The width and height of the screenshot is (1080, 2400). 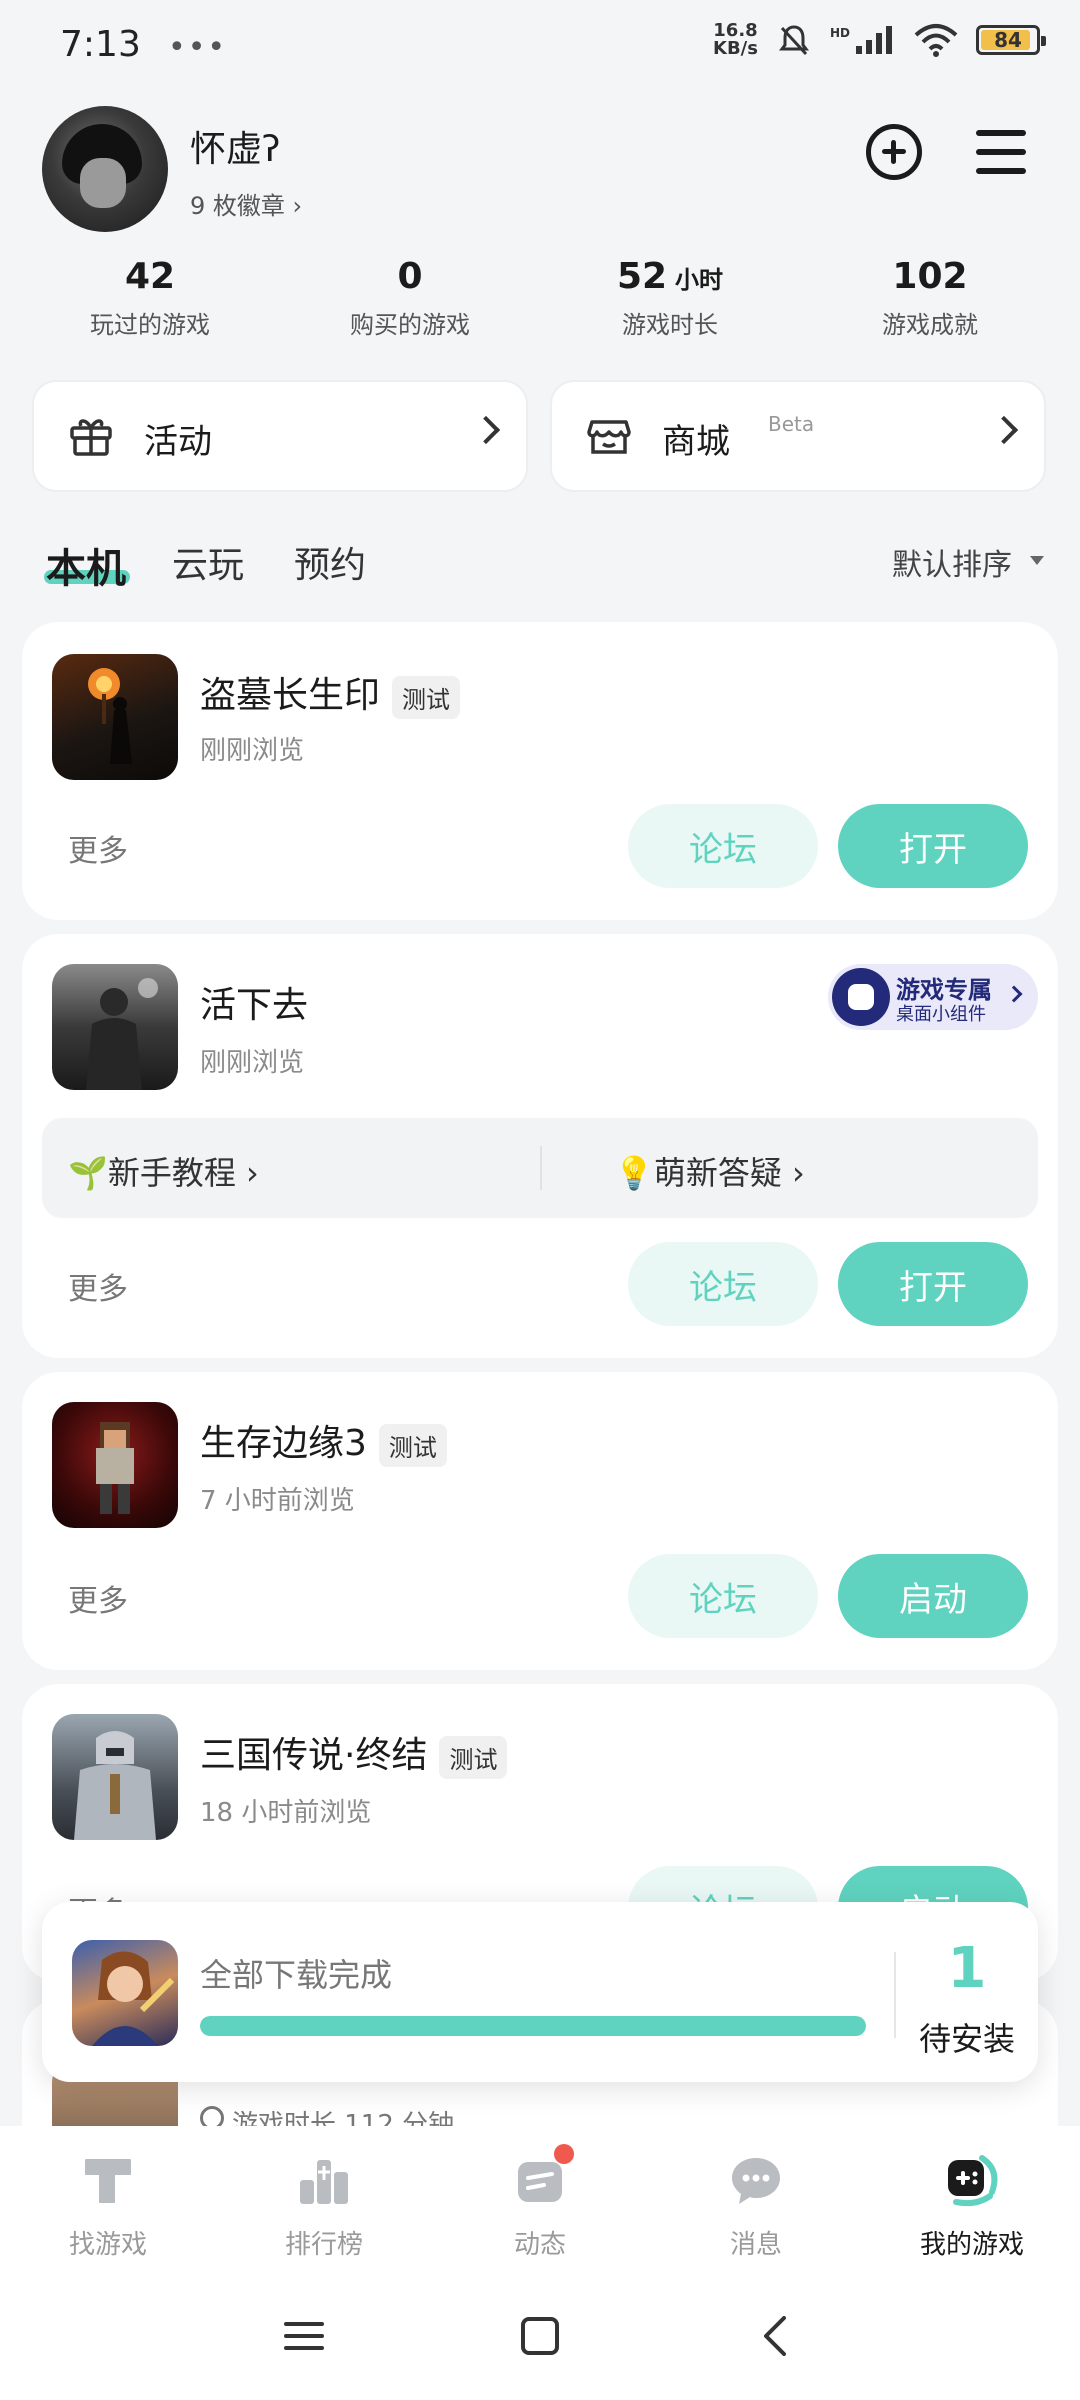 I want to click on nav-feed: 动态, so click(x=540, y=2205).